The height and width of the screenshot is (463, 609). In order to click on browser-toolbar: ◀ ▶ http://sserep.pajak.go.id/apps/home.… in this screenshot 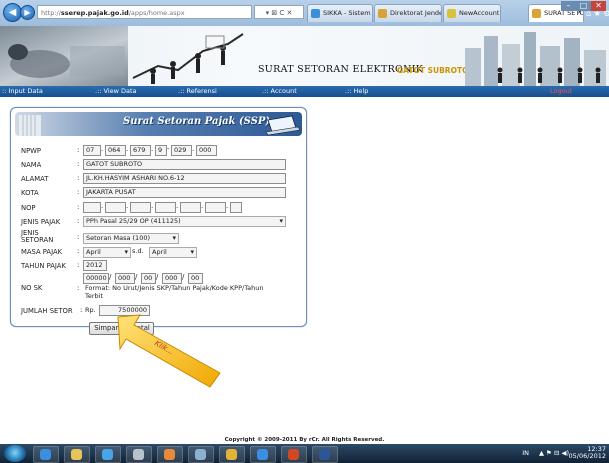, I will do `click(304, 13)`.